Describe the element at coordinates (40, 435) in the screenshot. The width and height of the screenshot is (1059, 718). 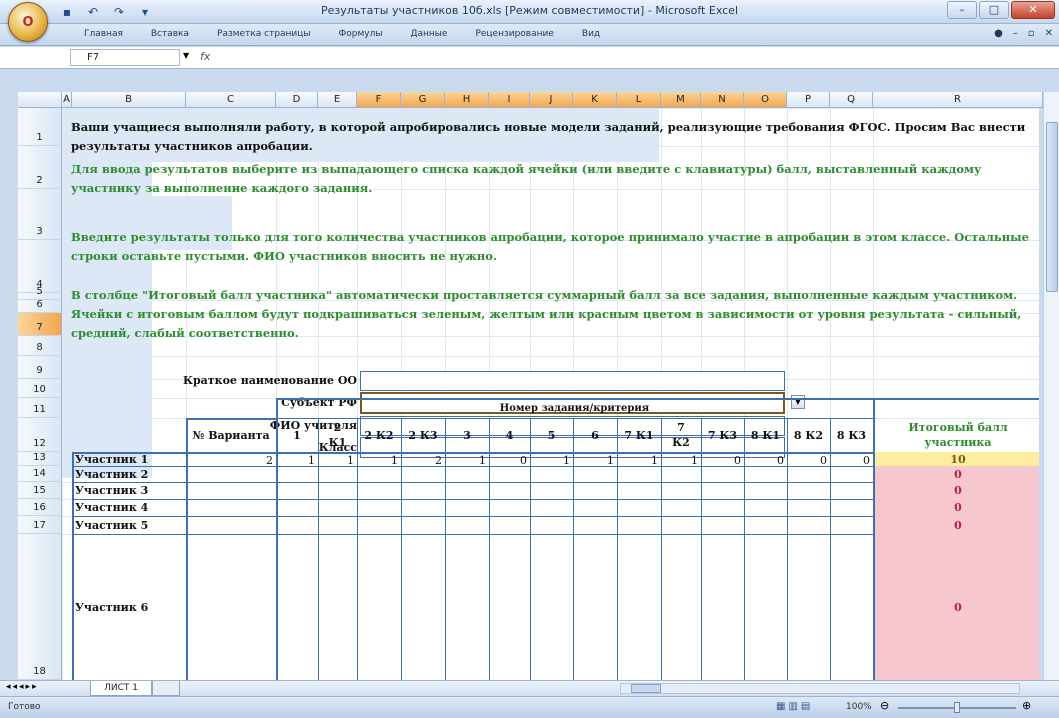
I see `row-header-12: 12` at that location.